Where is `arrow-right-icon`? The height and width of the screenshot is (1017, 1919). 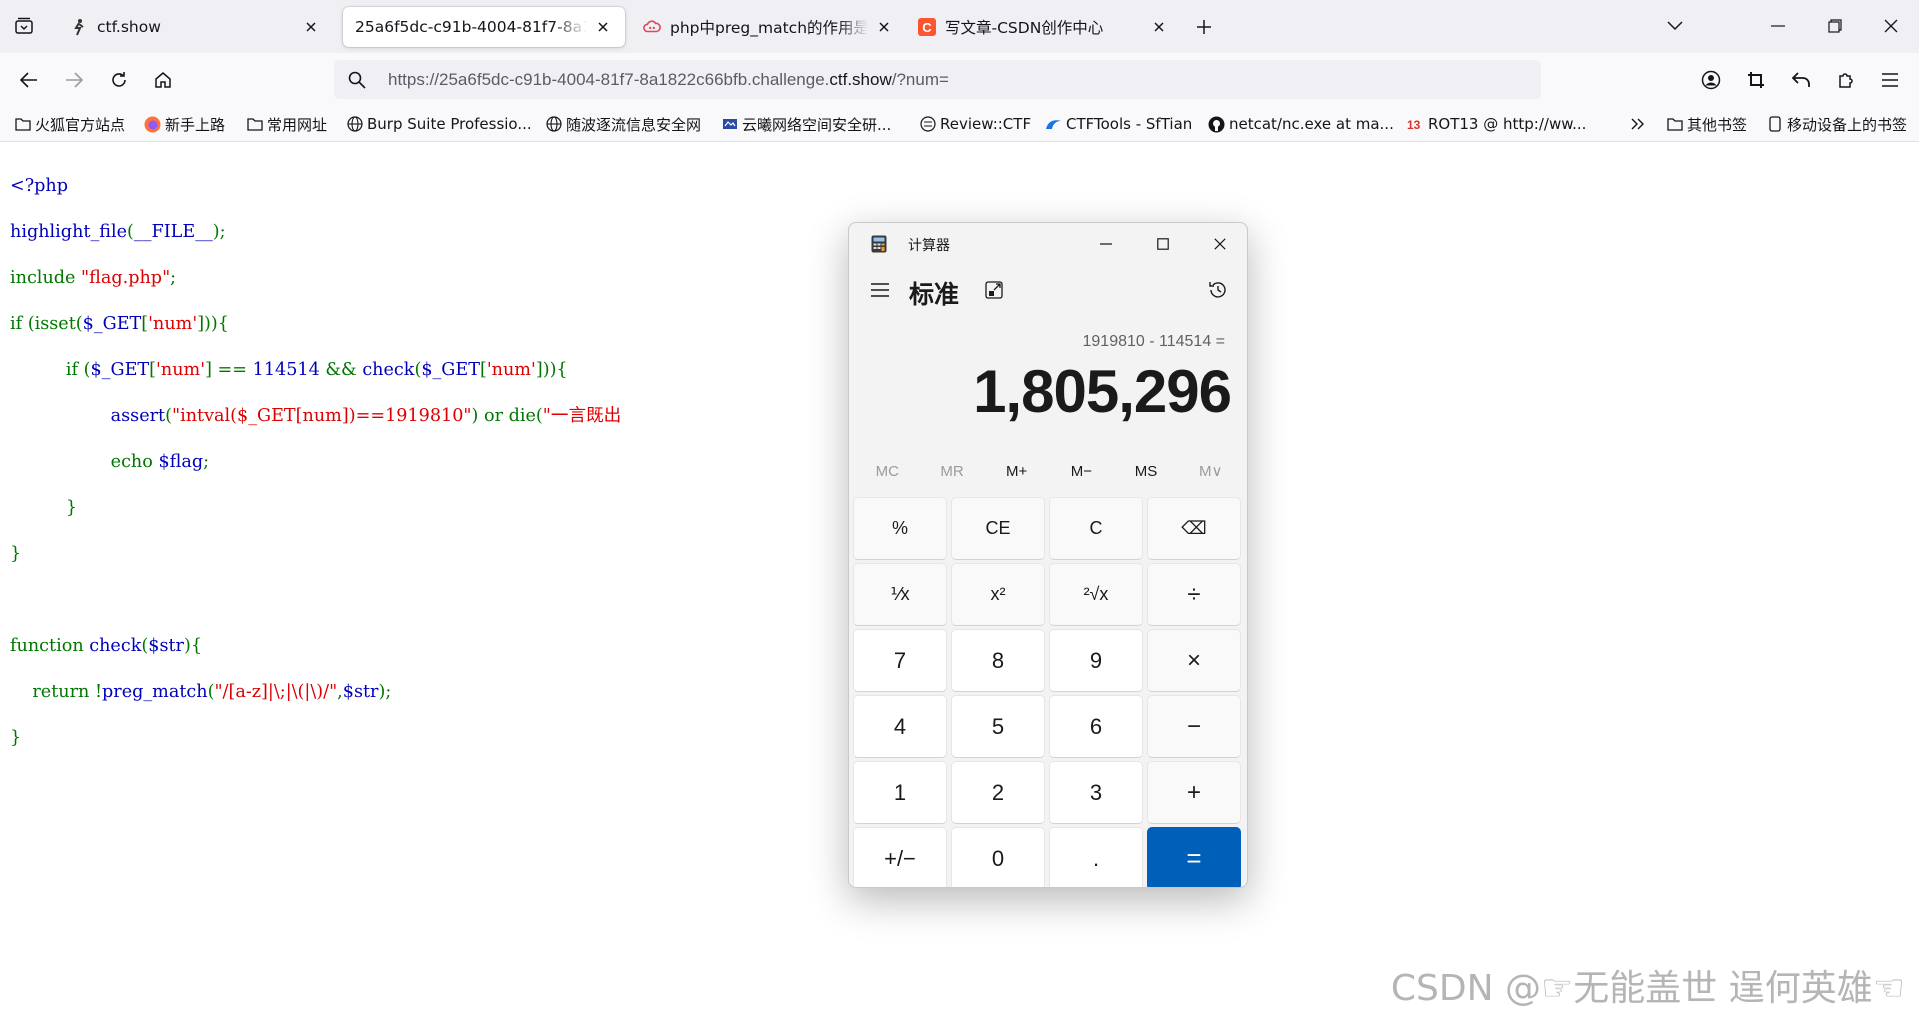
arrow-right-icon is located at coordinates (74, 80).